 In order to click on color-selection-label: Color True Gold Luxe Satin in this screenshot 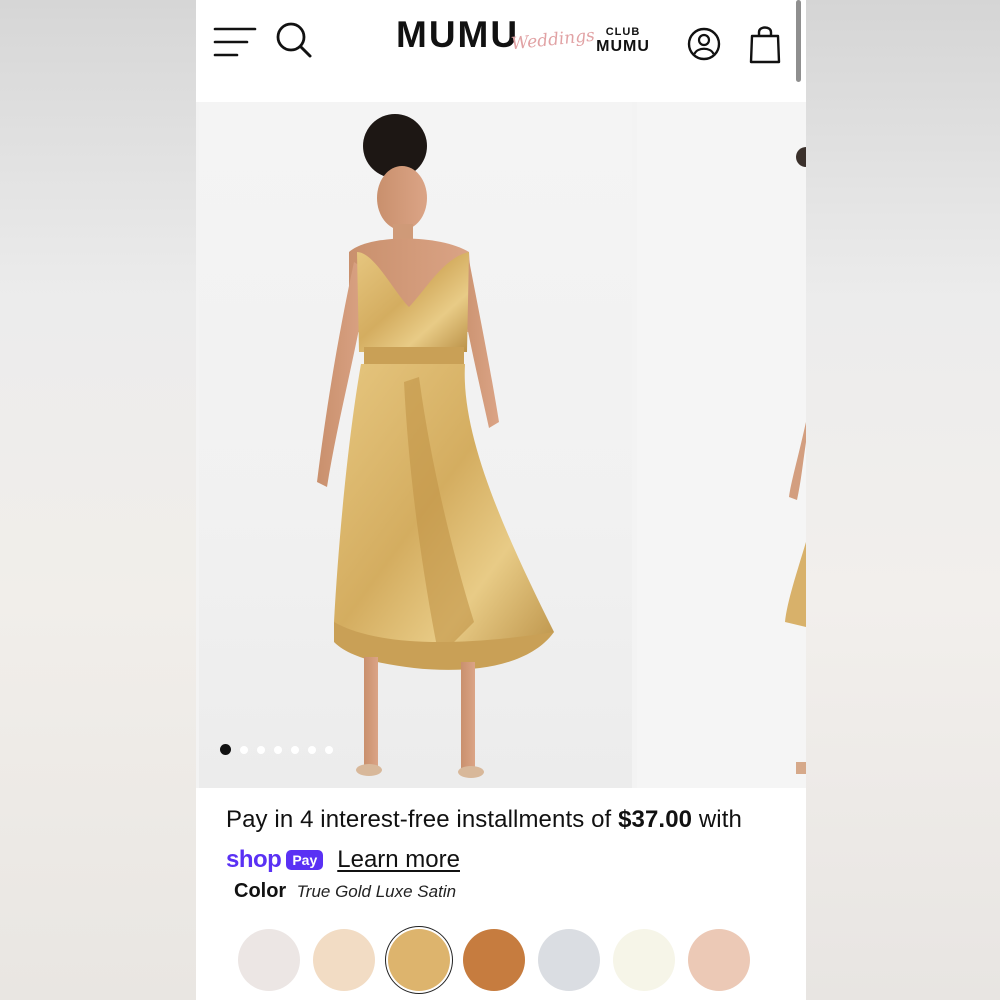, I will do `click(345, 891)`.